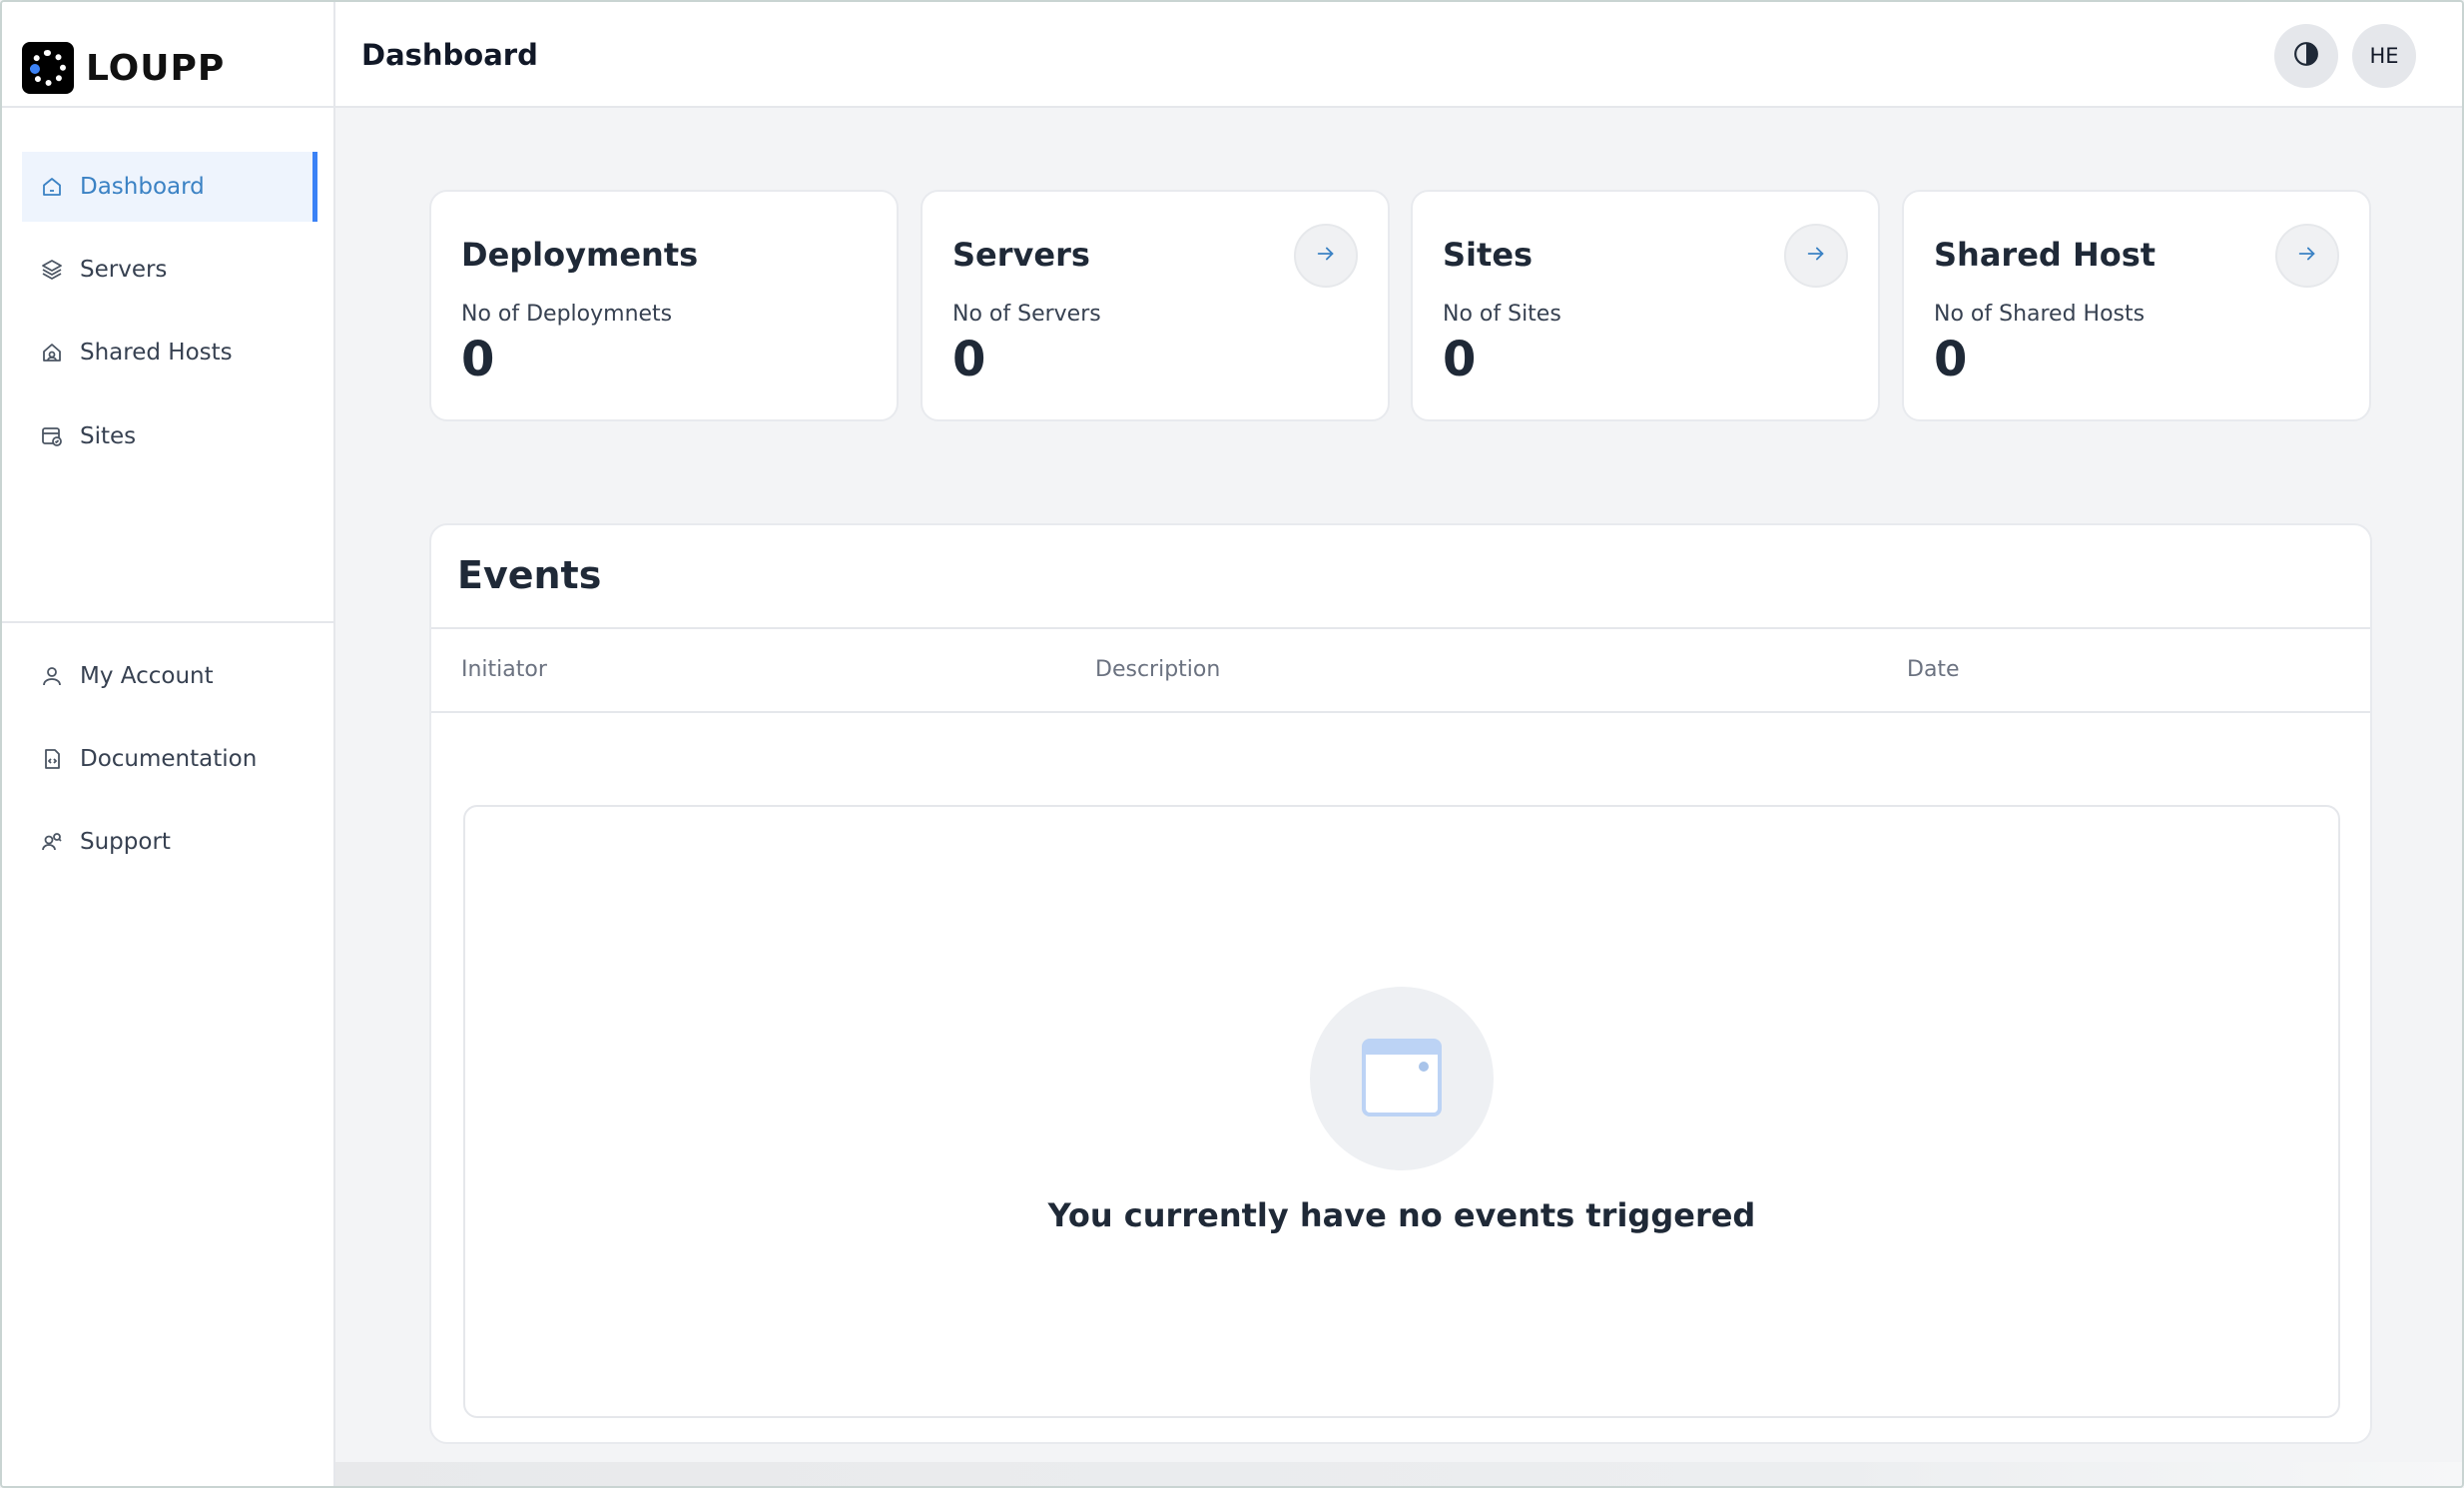 The height and width of the screenshot is (1488, 2464). Describe the element at coordinates (125, 842) in the screenshot. I see `sidebar-item-label: Support` at that location.